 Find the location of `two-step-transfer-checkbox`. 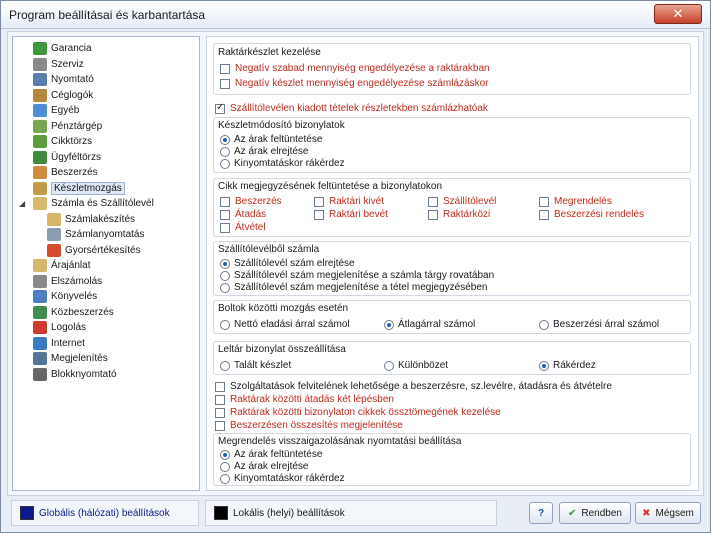

two-step-transfer-checkbox is located at coordinates (220, 399).